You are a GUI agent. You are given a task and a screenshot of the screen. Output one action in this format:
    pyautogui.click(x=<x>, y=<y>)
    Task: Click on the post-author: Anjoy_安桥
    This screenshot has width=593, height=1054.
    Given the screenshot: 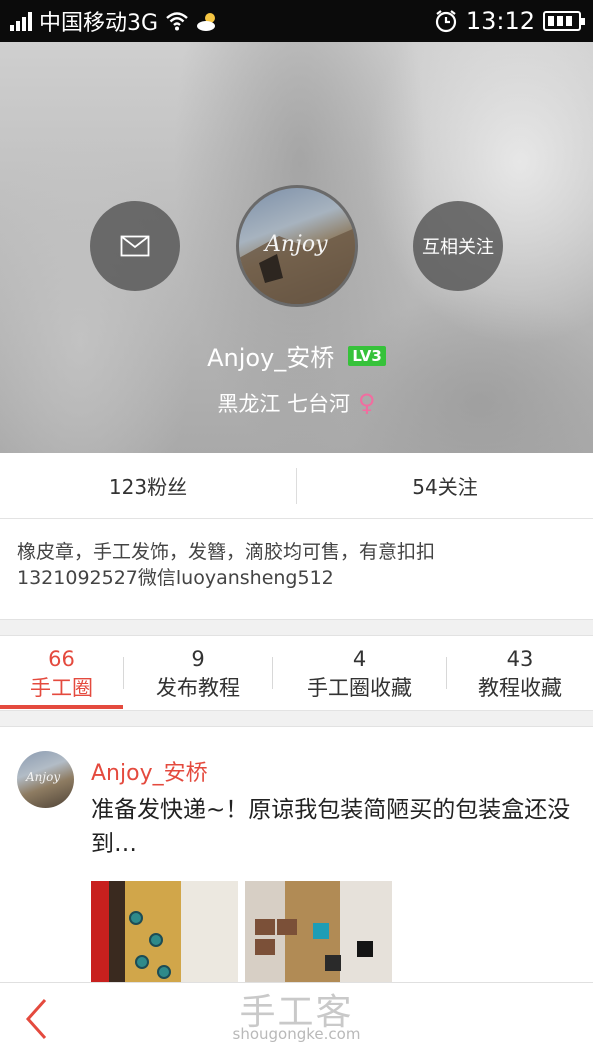 What is the action you would take?
    pyautogui.click(x=149, y=771)
    